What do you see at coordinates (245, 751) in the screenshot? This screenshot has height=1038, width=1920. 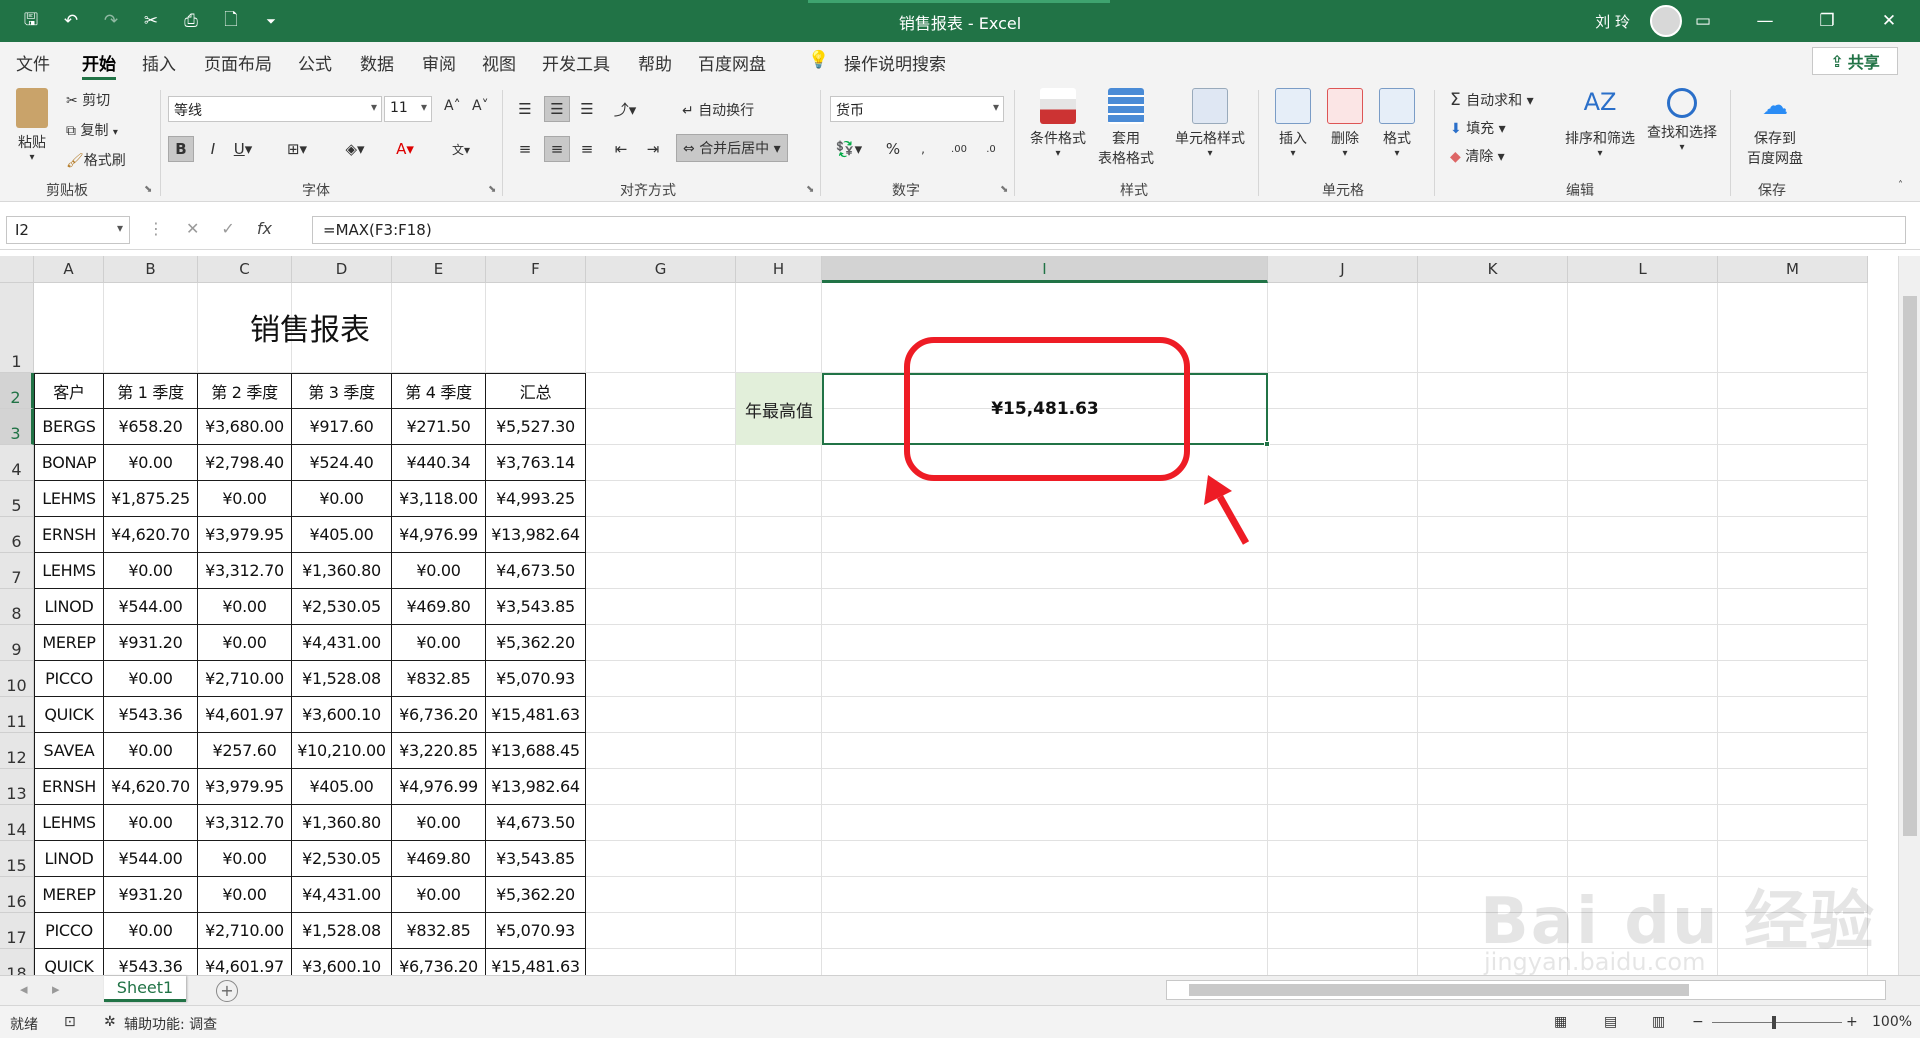 I see `table-cell: ¥257.60` at bounding box center [245, 751].